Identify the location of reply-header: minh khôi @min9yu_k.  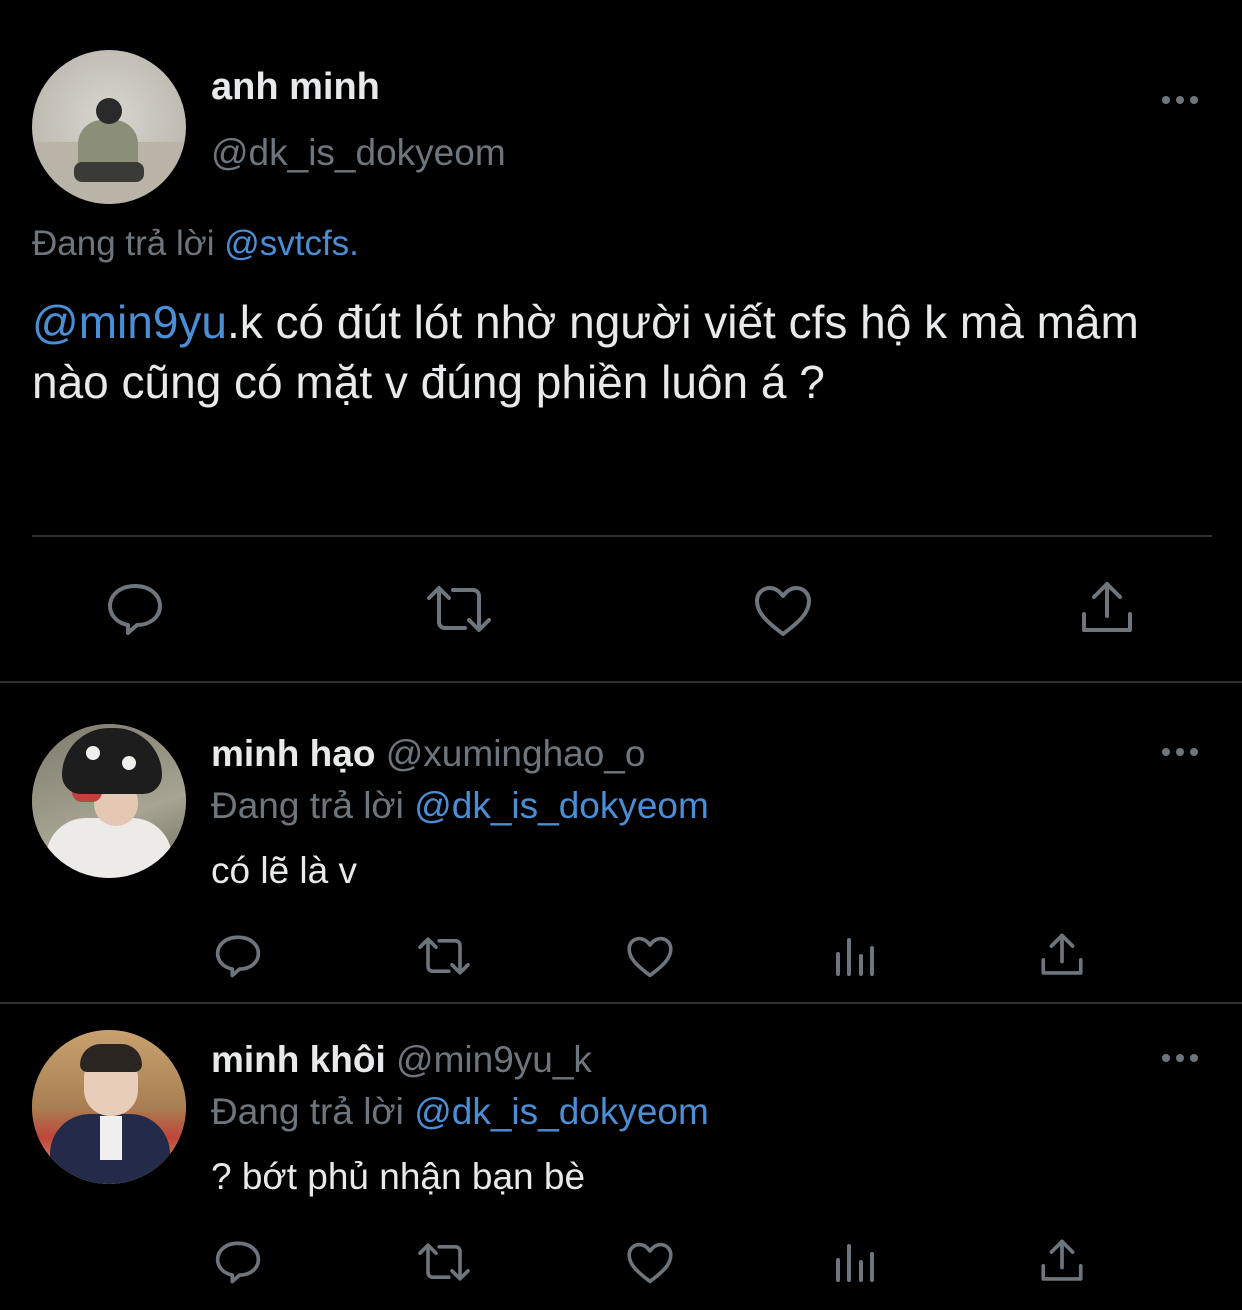
(401, 1060).